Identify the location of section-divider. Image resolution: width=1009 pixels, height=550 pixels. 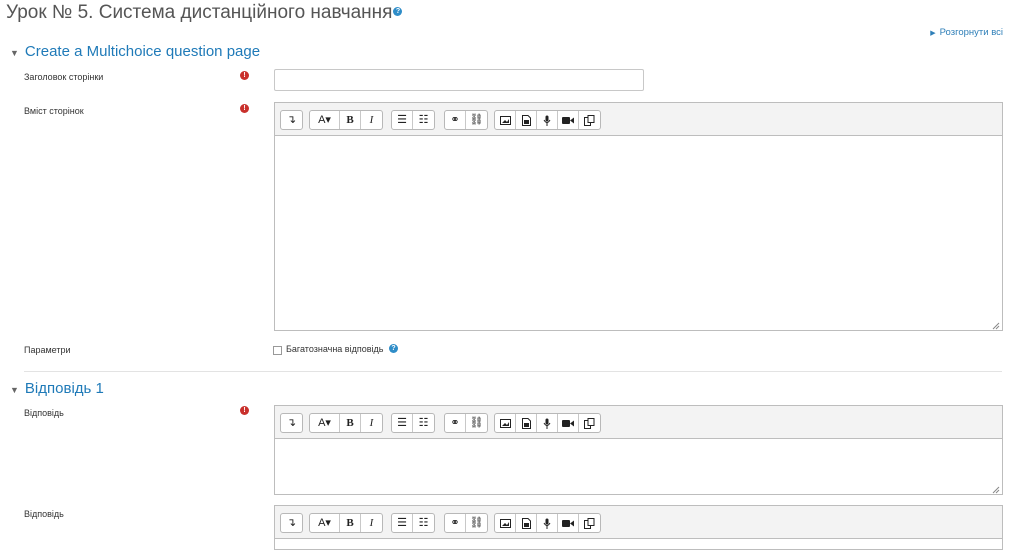
(513, 371).